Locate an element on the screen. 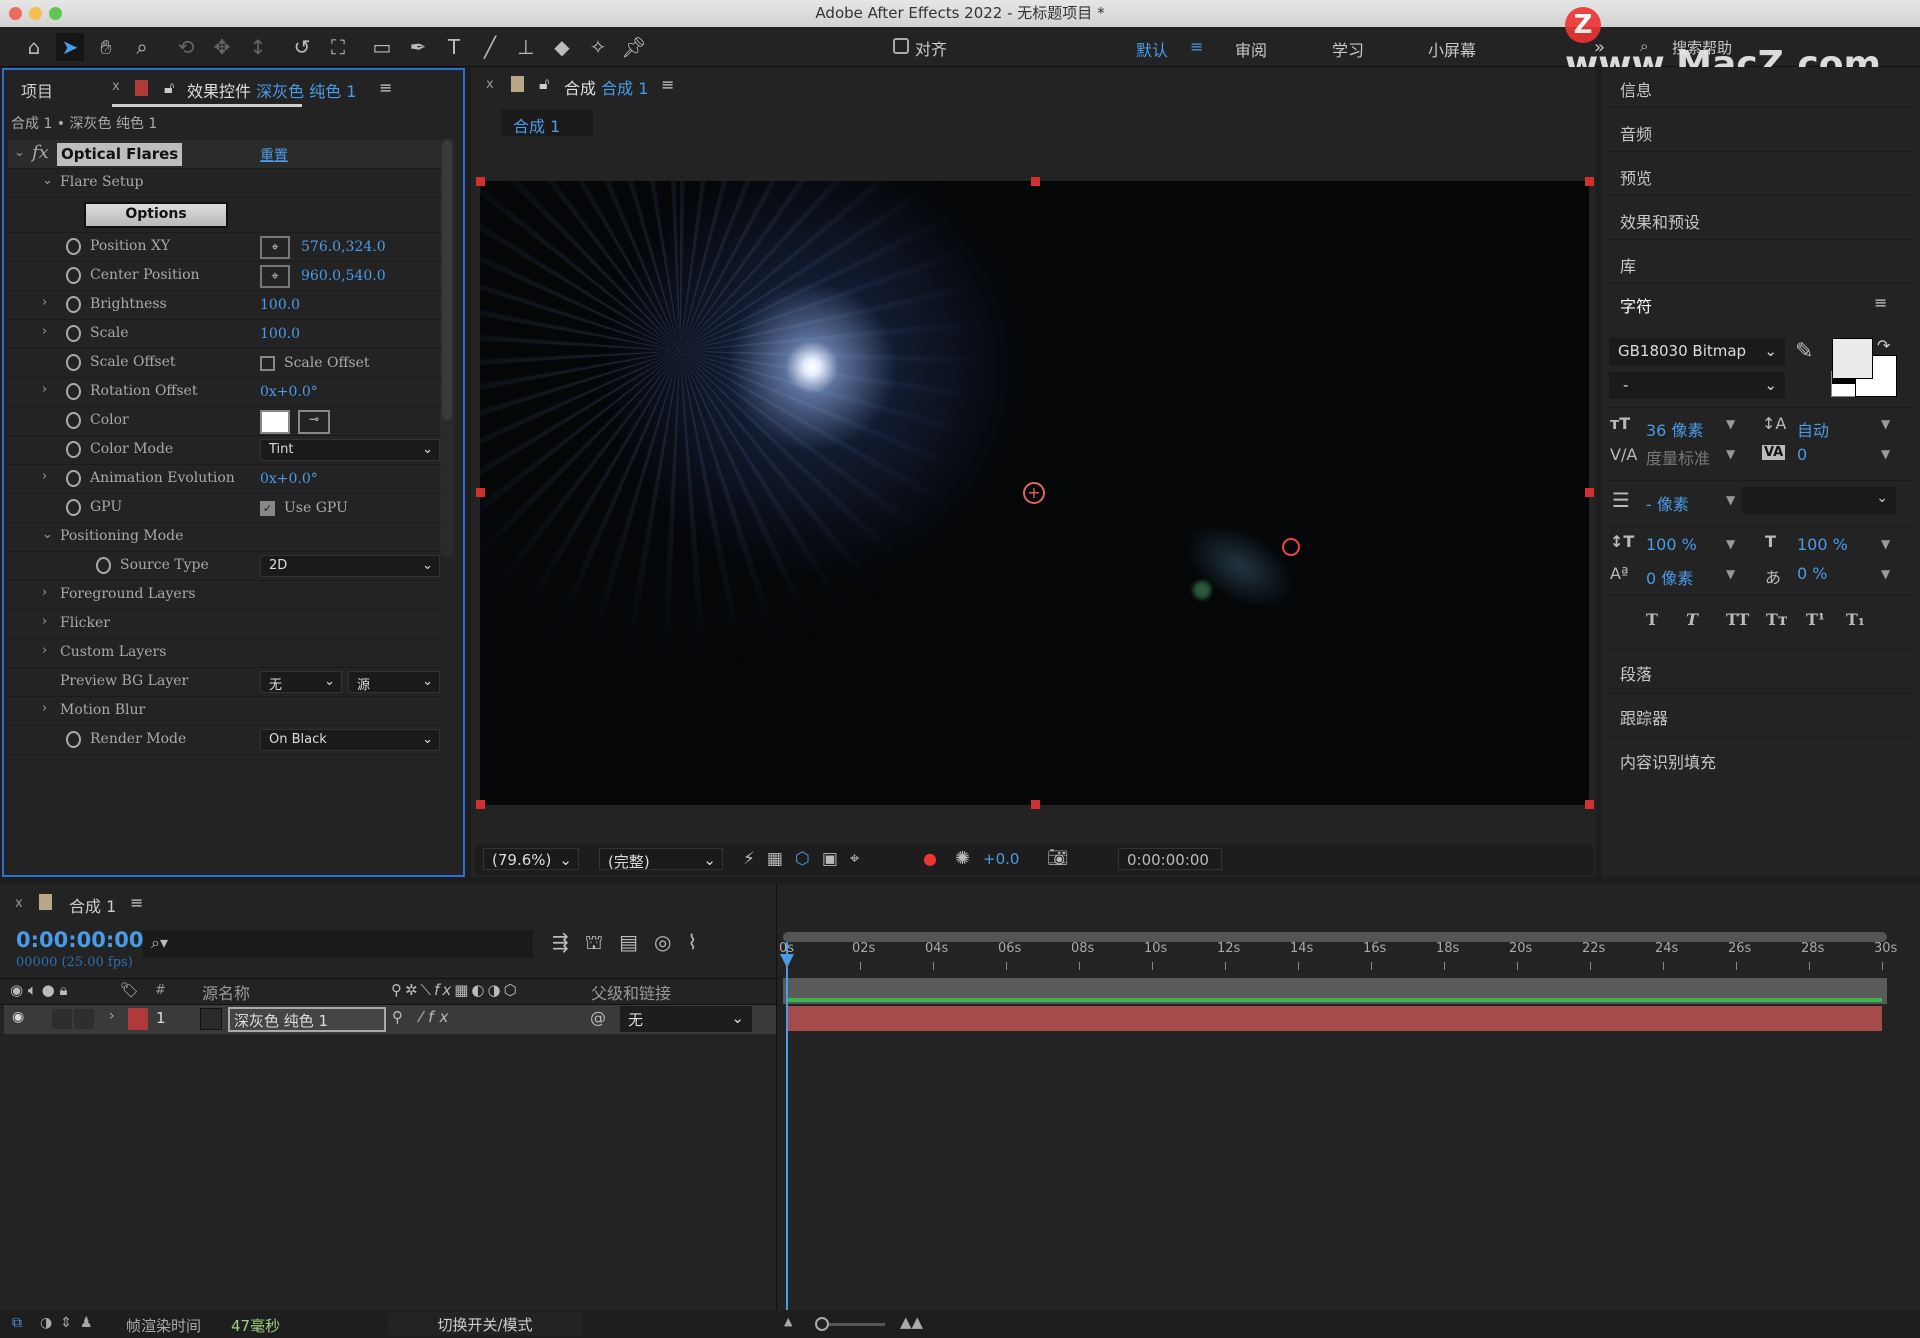 Image resolution: width=1920 pixels, height=1338 pixels. zoom-in-icon: ▲▲ is located at coordinates (911, 1322).